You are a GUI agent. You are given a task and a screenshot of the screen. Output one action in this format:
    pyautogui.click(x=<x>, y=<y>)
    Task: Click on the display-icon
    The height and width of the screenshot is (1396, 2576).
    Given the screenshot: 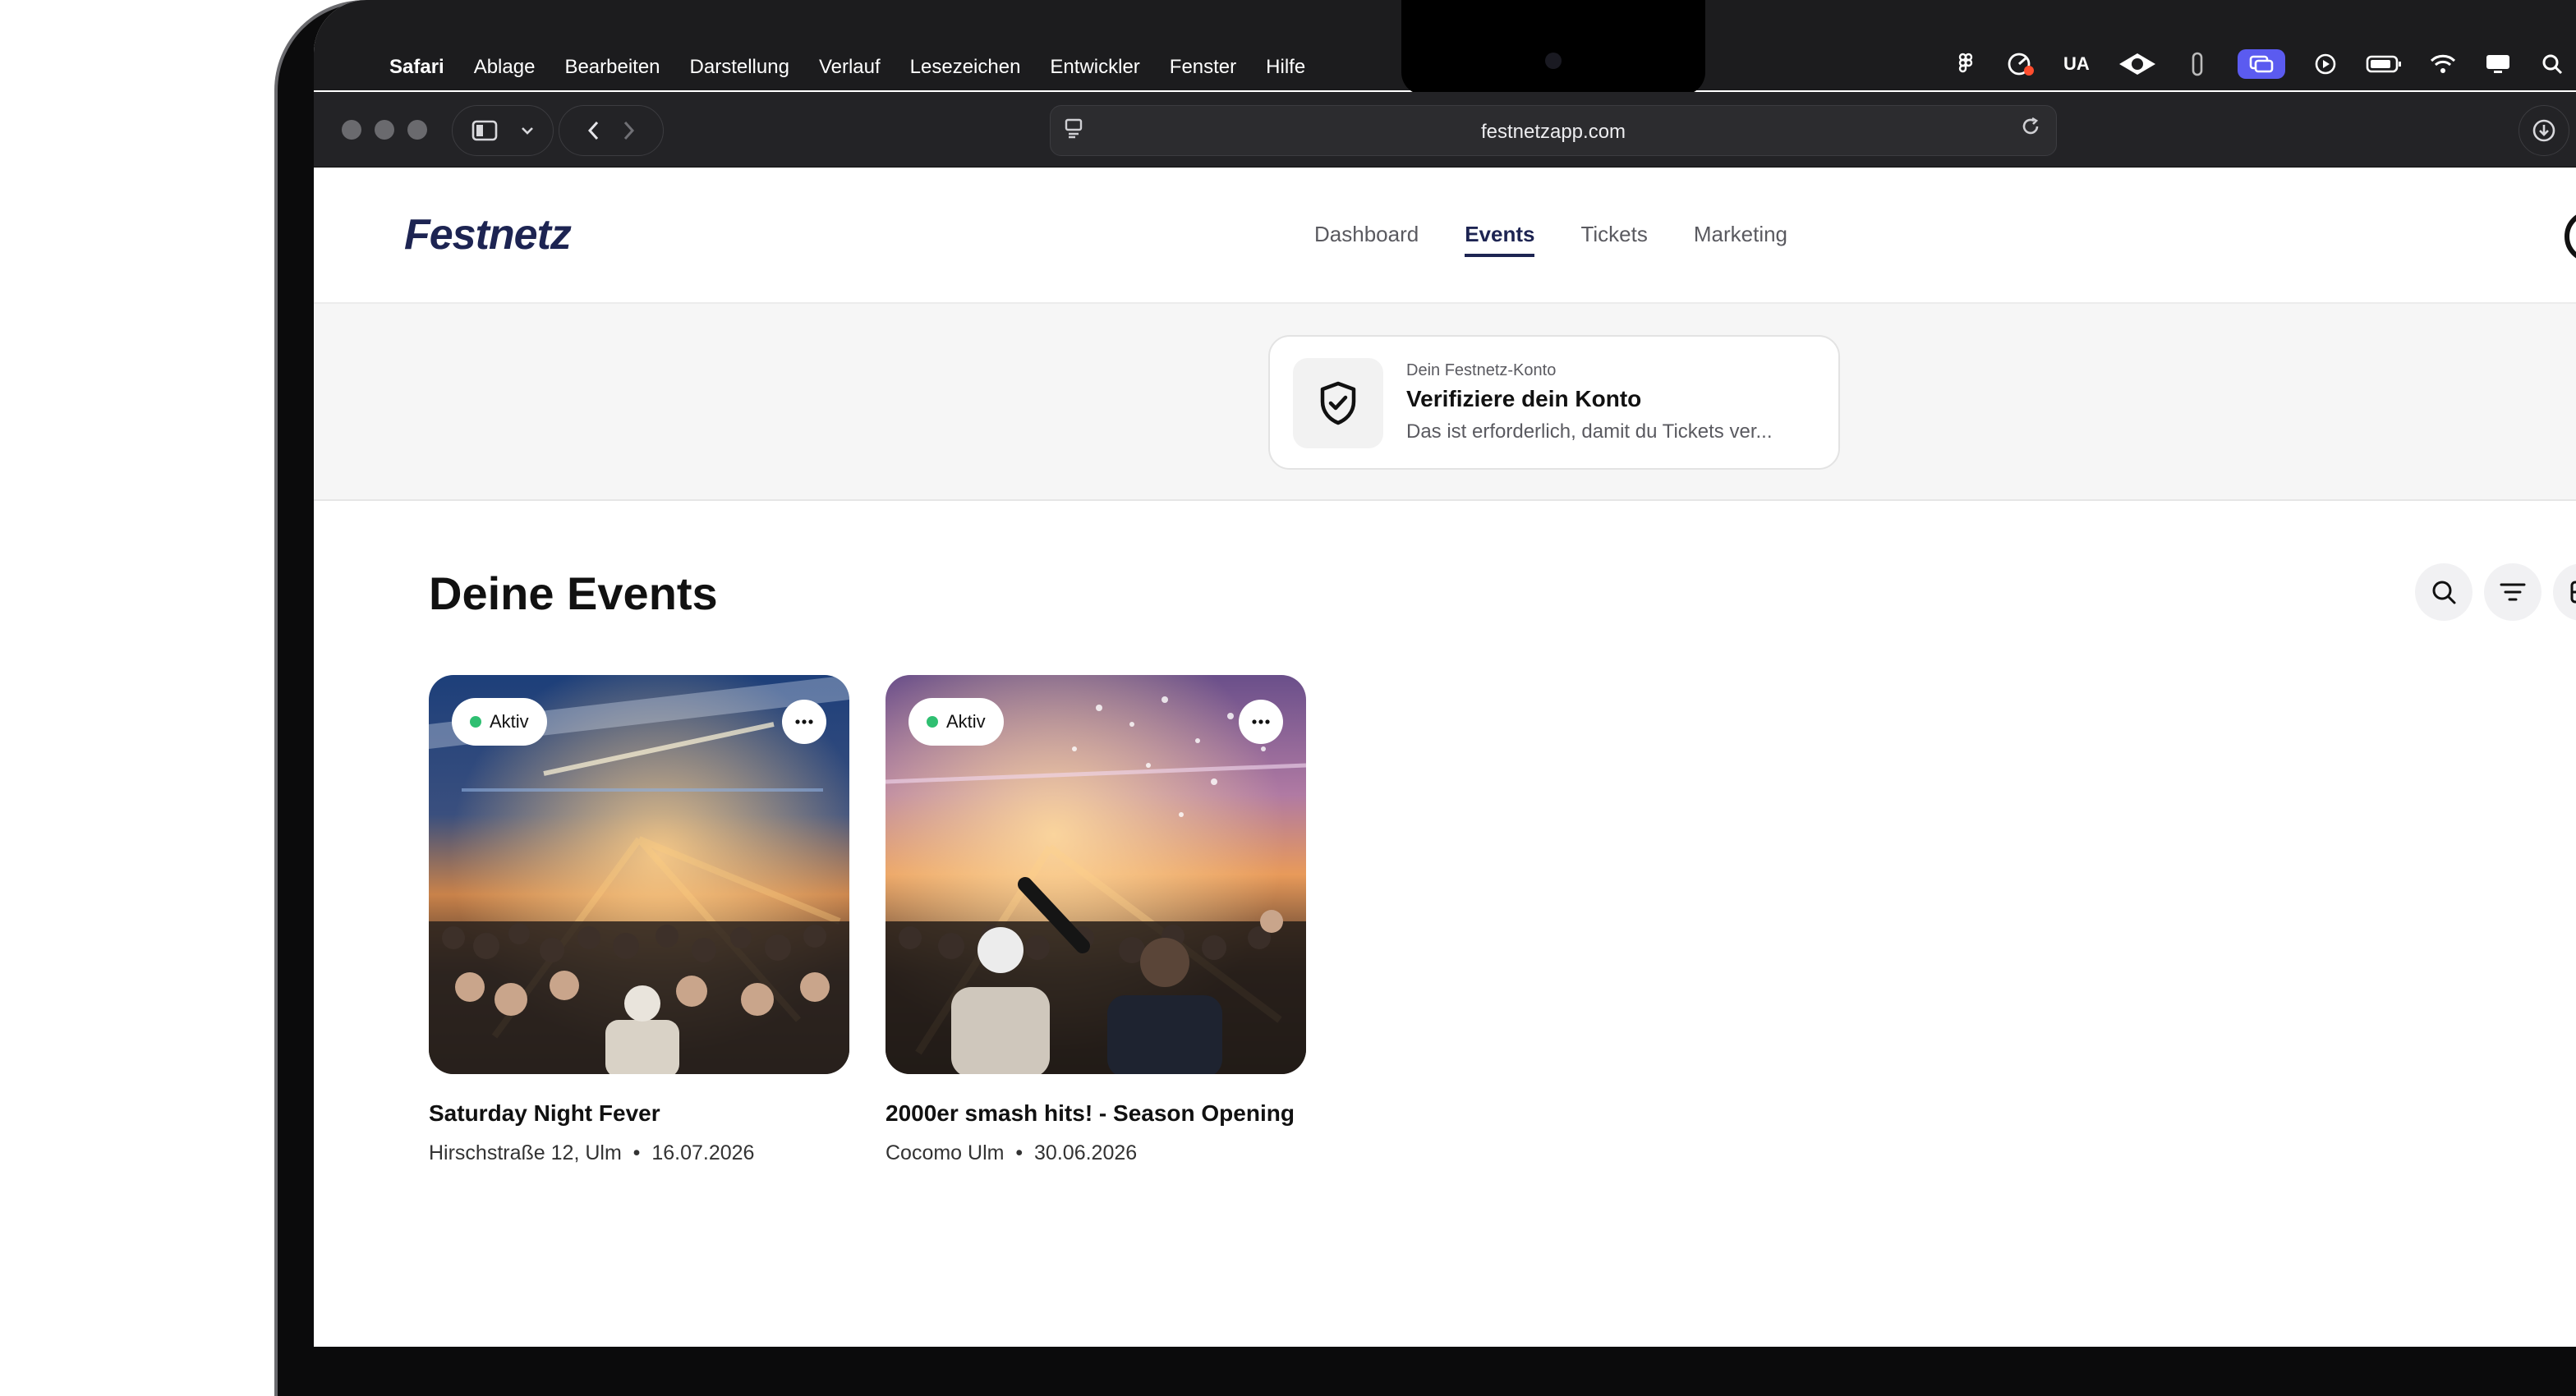 What is the action you would take?
    pyautogui.click(x=2498, y=64)
    